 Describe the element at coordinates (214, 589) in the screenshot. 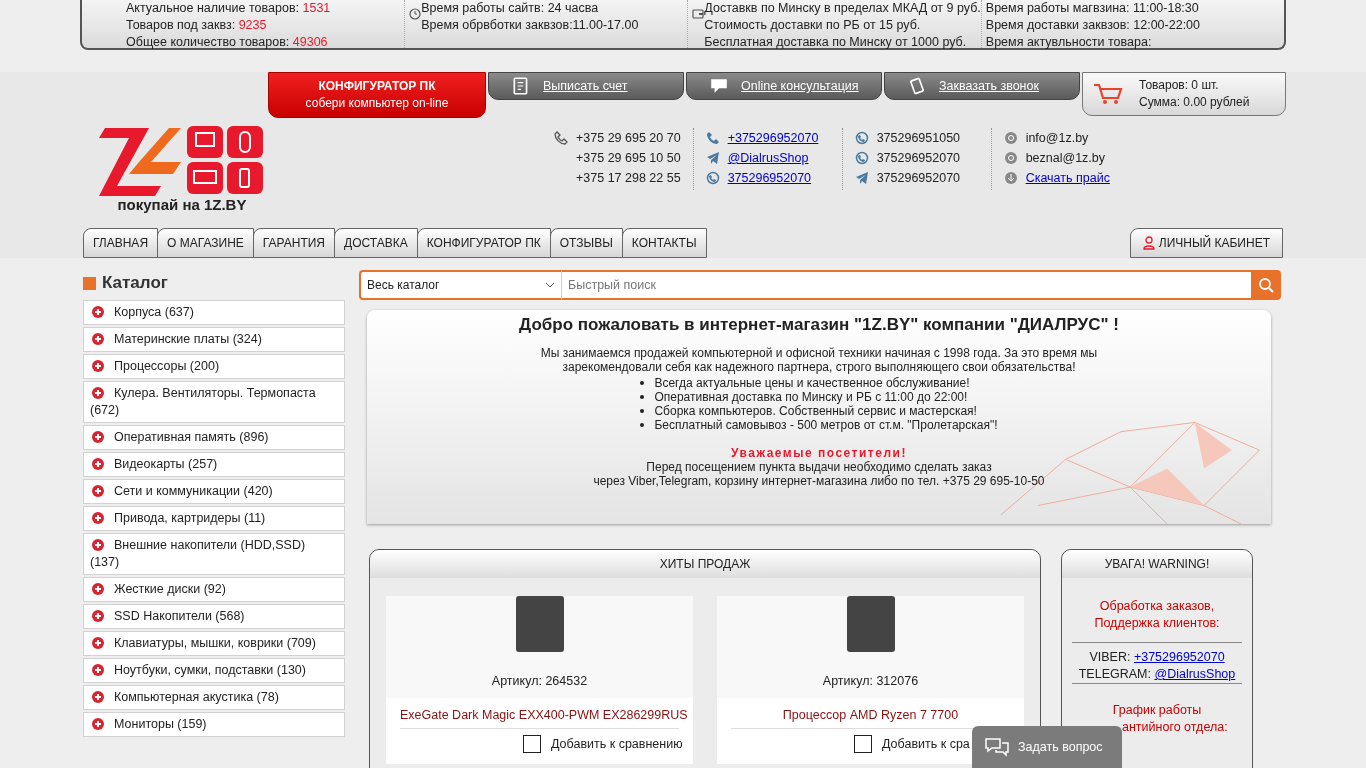

I see `catalog-item: Жесткие диски (92)` at that location.